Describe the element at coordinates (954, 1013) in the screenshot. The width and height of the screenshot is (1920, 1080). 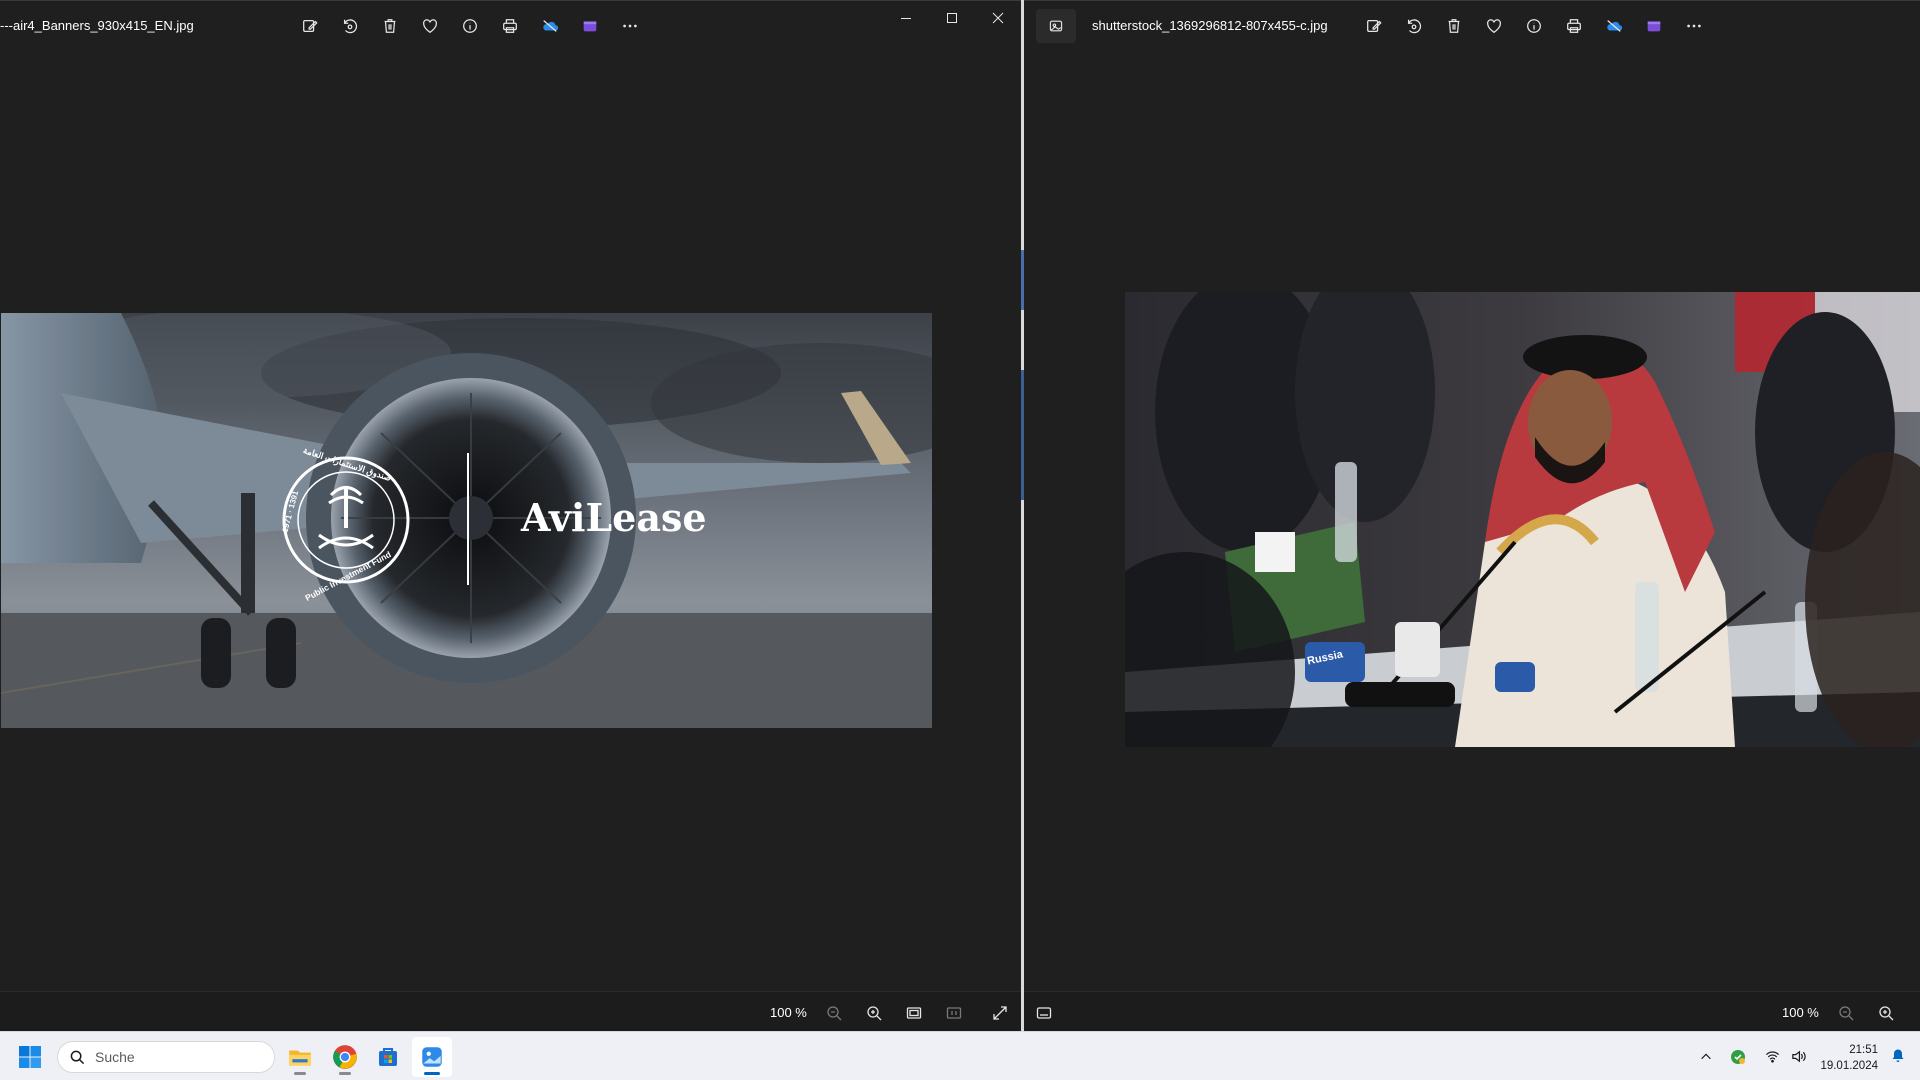
I see `actual-size-icon` at that location.